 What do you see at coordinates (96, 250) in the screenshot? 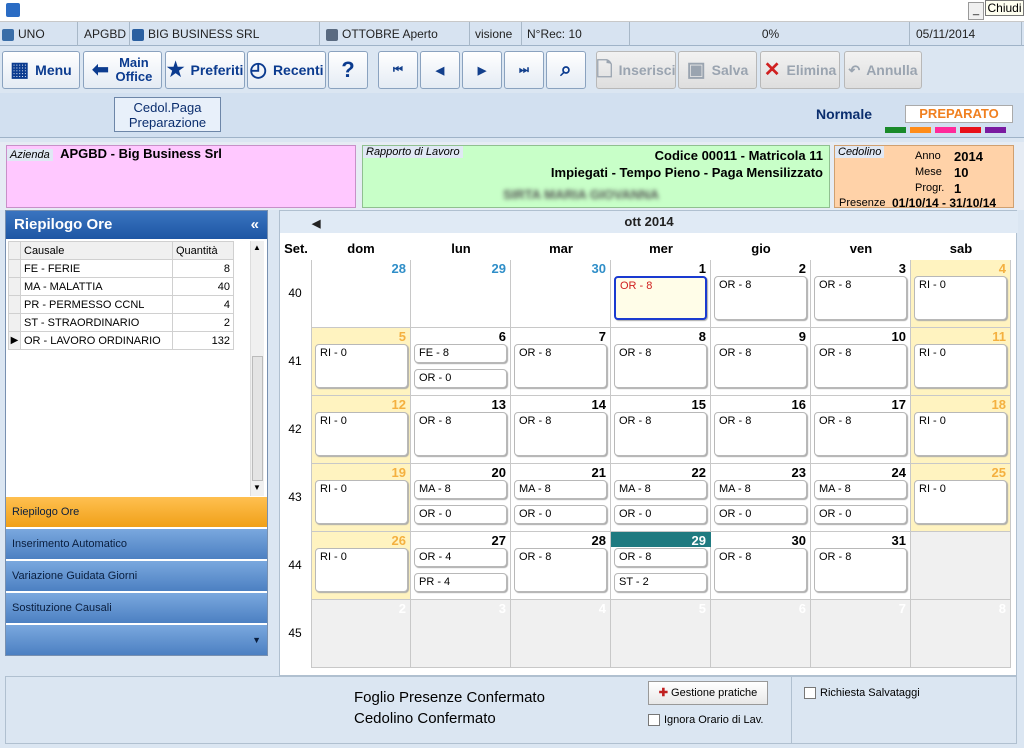
I see `col-causale: Causale` at bounding box center [96, 250].